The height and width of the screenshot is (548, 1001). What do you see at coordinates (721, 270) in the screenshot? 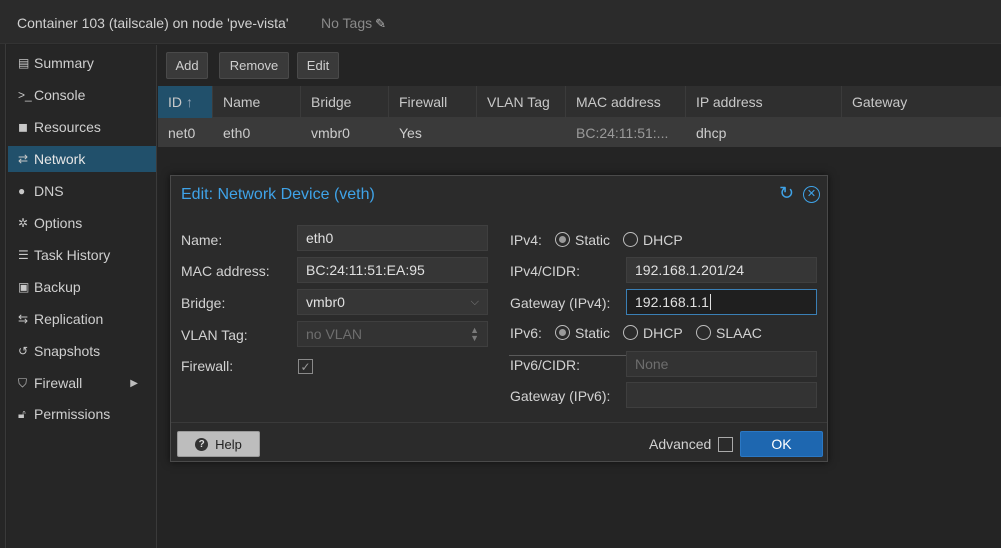
I see `ipv4-cidr-field: 192.168.1.201/24` at bounding box center [721, 270].